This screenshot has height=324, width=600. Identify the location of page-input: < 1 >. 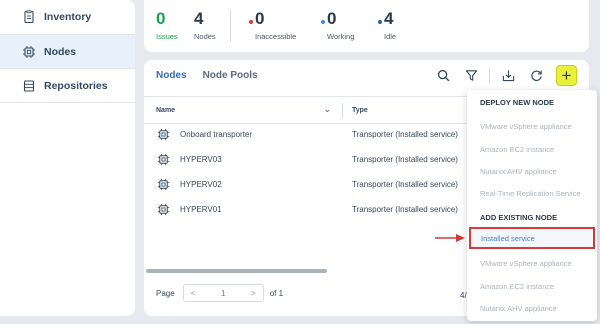
(223, 293).